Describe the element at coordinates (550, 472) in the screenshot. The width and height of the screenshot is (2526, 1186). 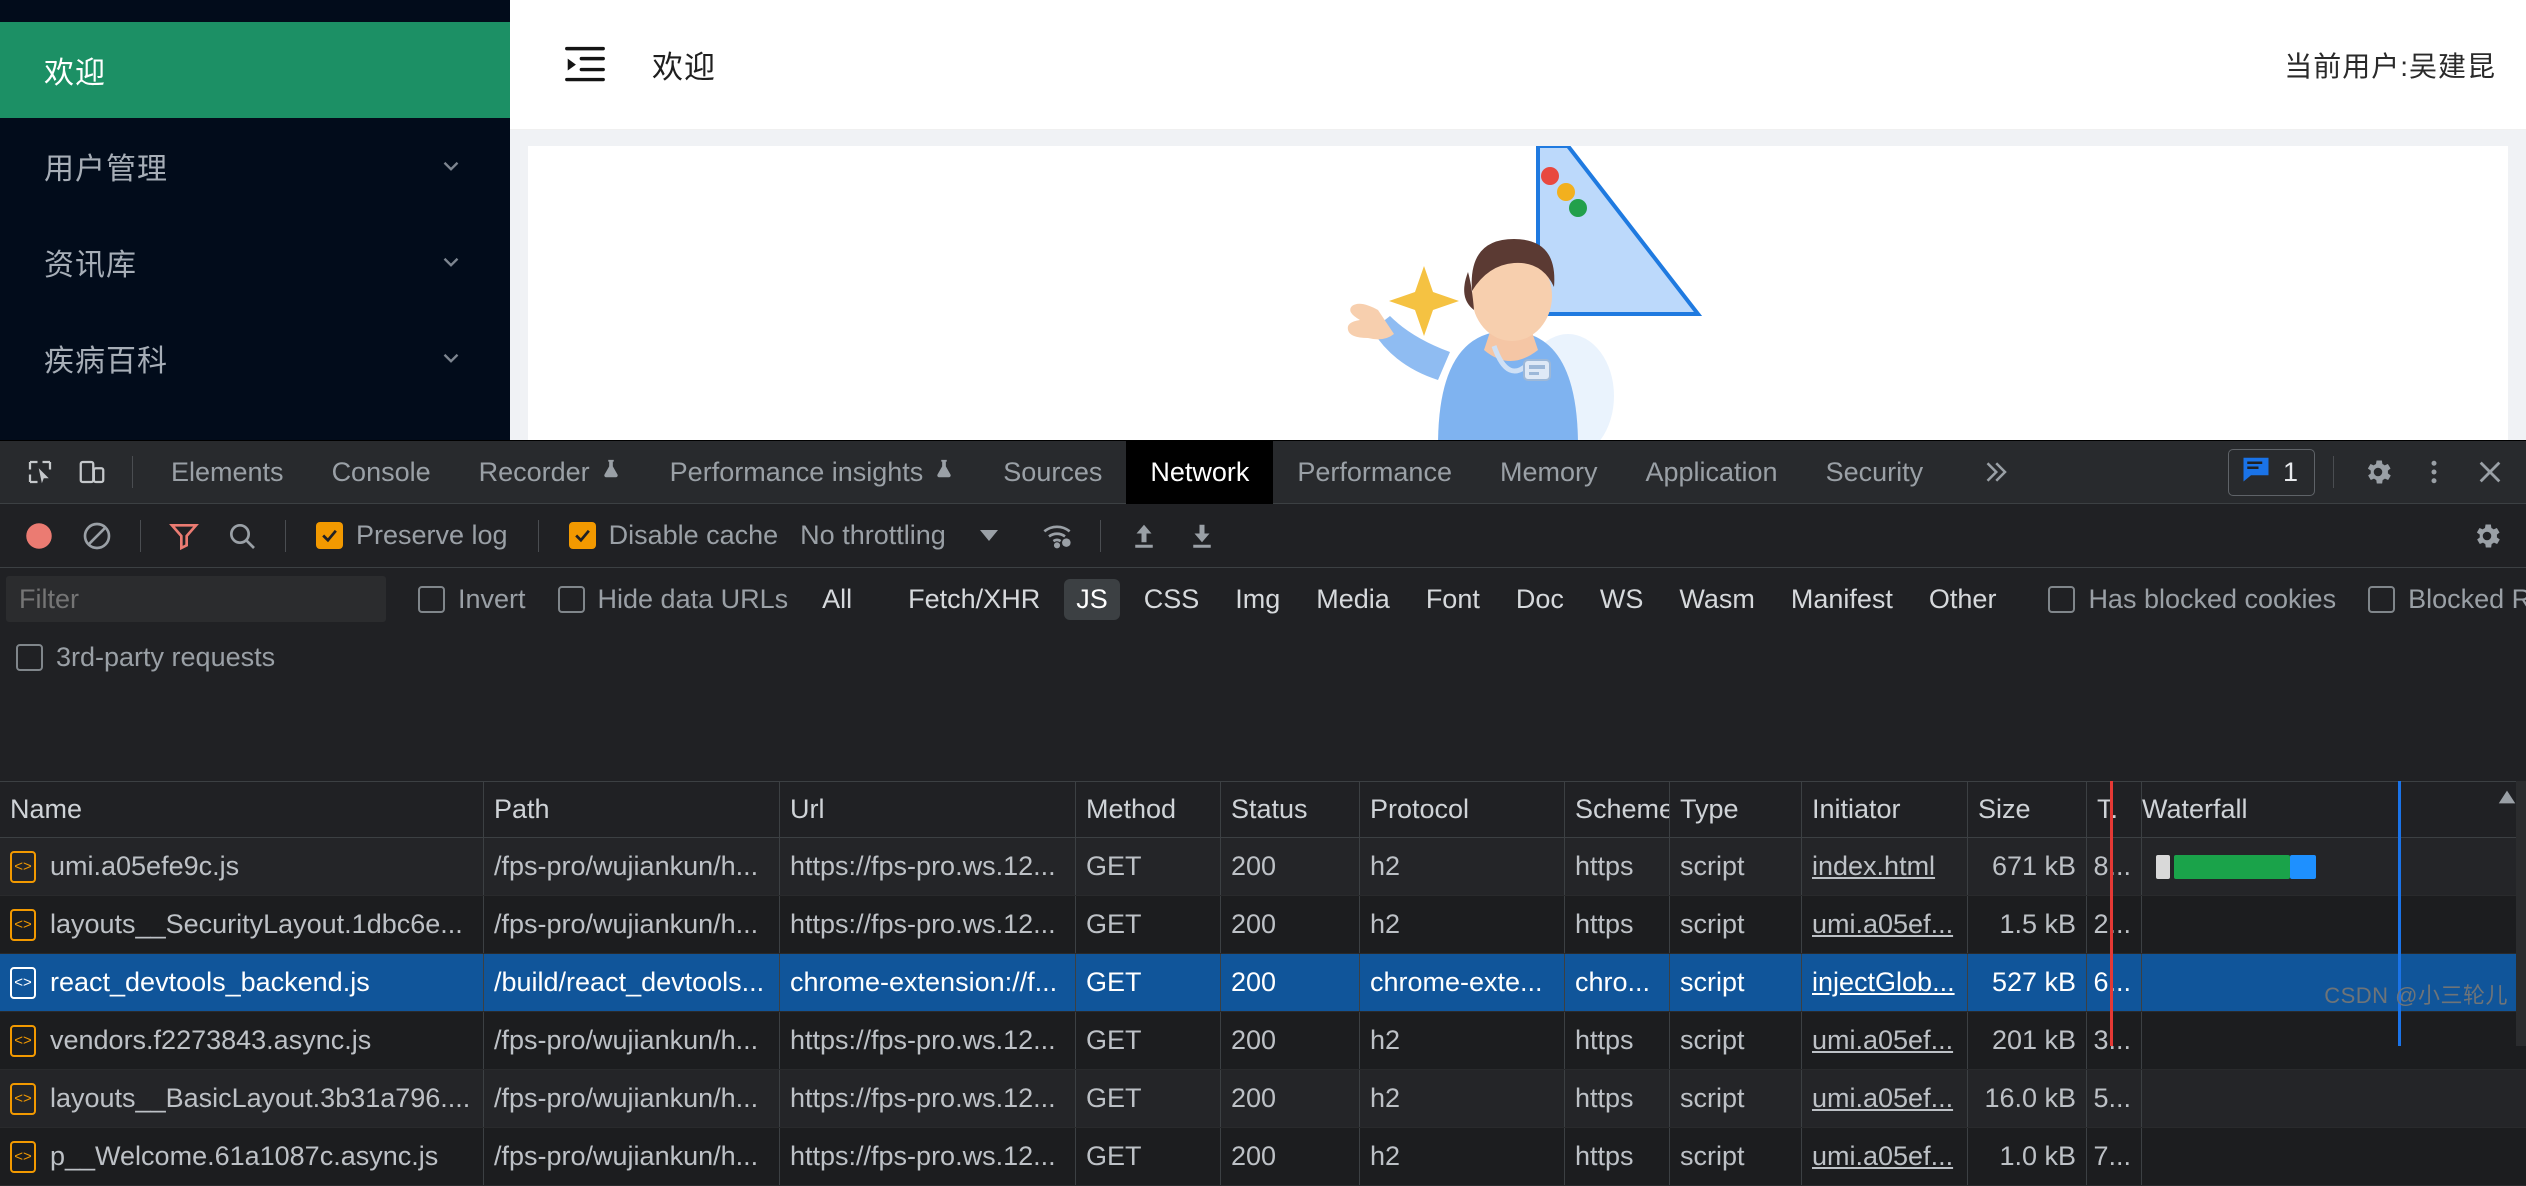
I see `tab-recorder: Recorder` at that location.